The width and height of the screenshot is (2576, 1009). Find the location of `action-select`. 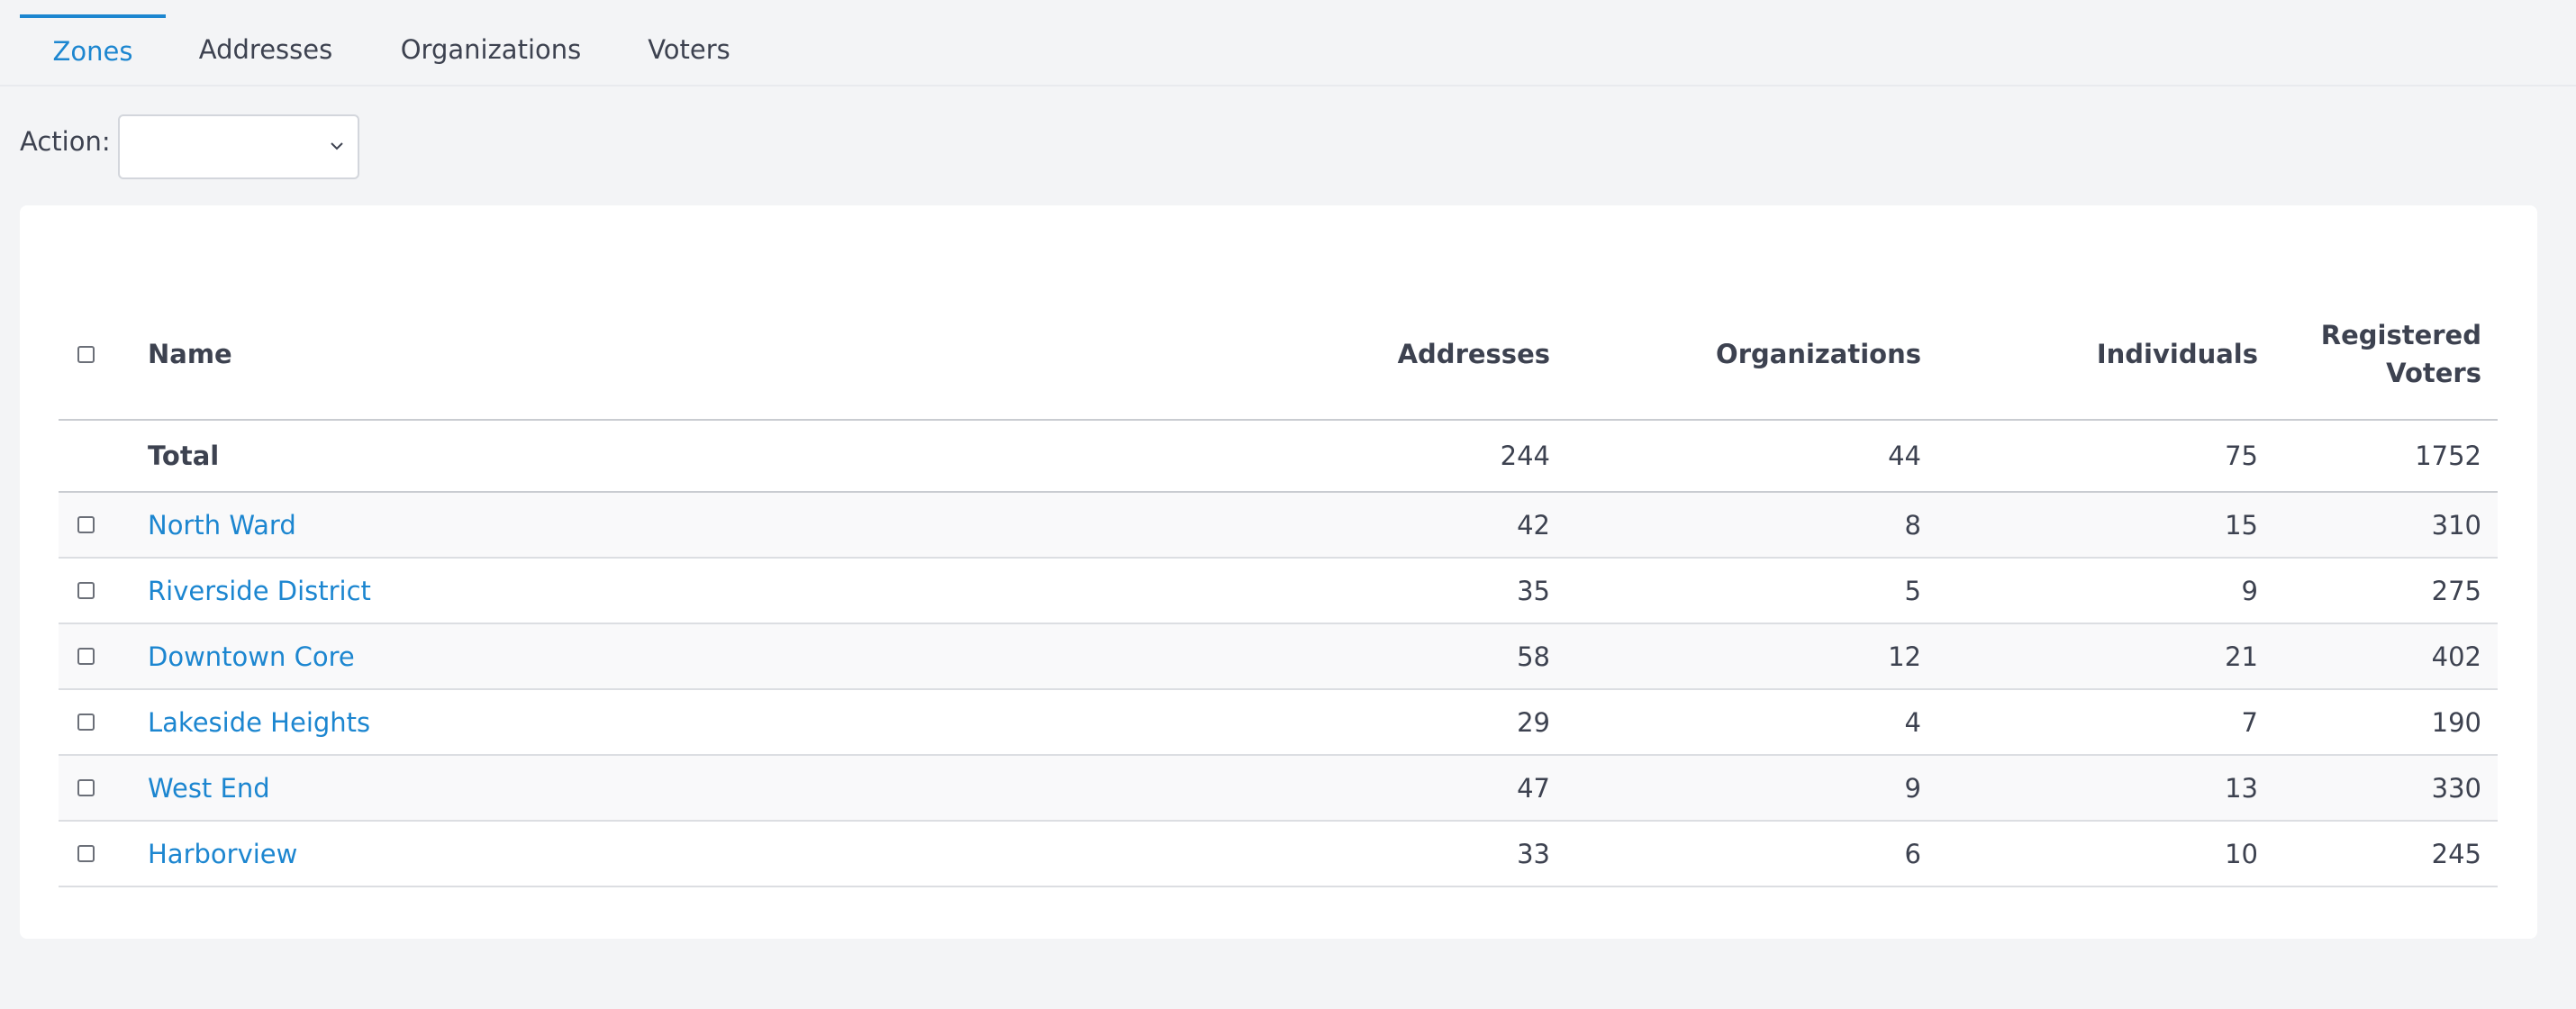

action-select is located at coordinates (239, 146).